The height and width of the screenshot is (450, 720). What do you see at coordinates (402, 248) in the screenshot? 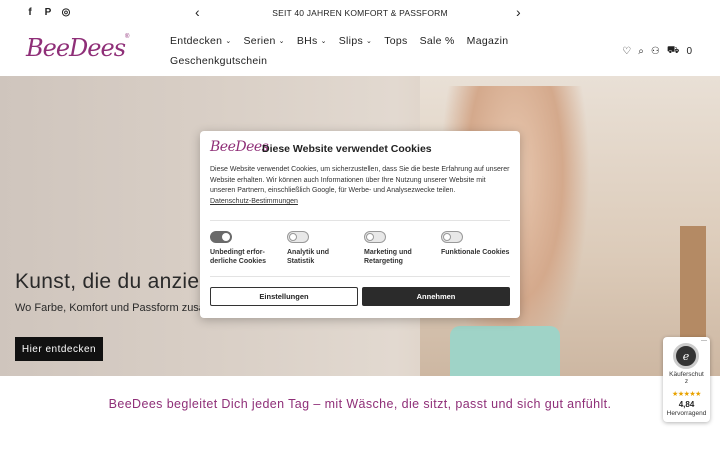
I see `toggle-marketing: Marketing und Retargeting` at bounding box center [402, 248].